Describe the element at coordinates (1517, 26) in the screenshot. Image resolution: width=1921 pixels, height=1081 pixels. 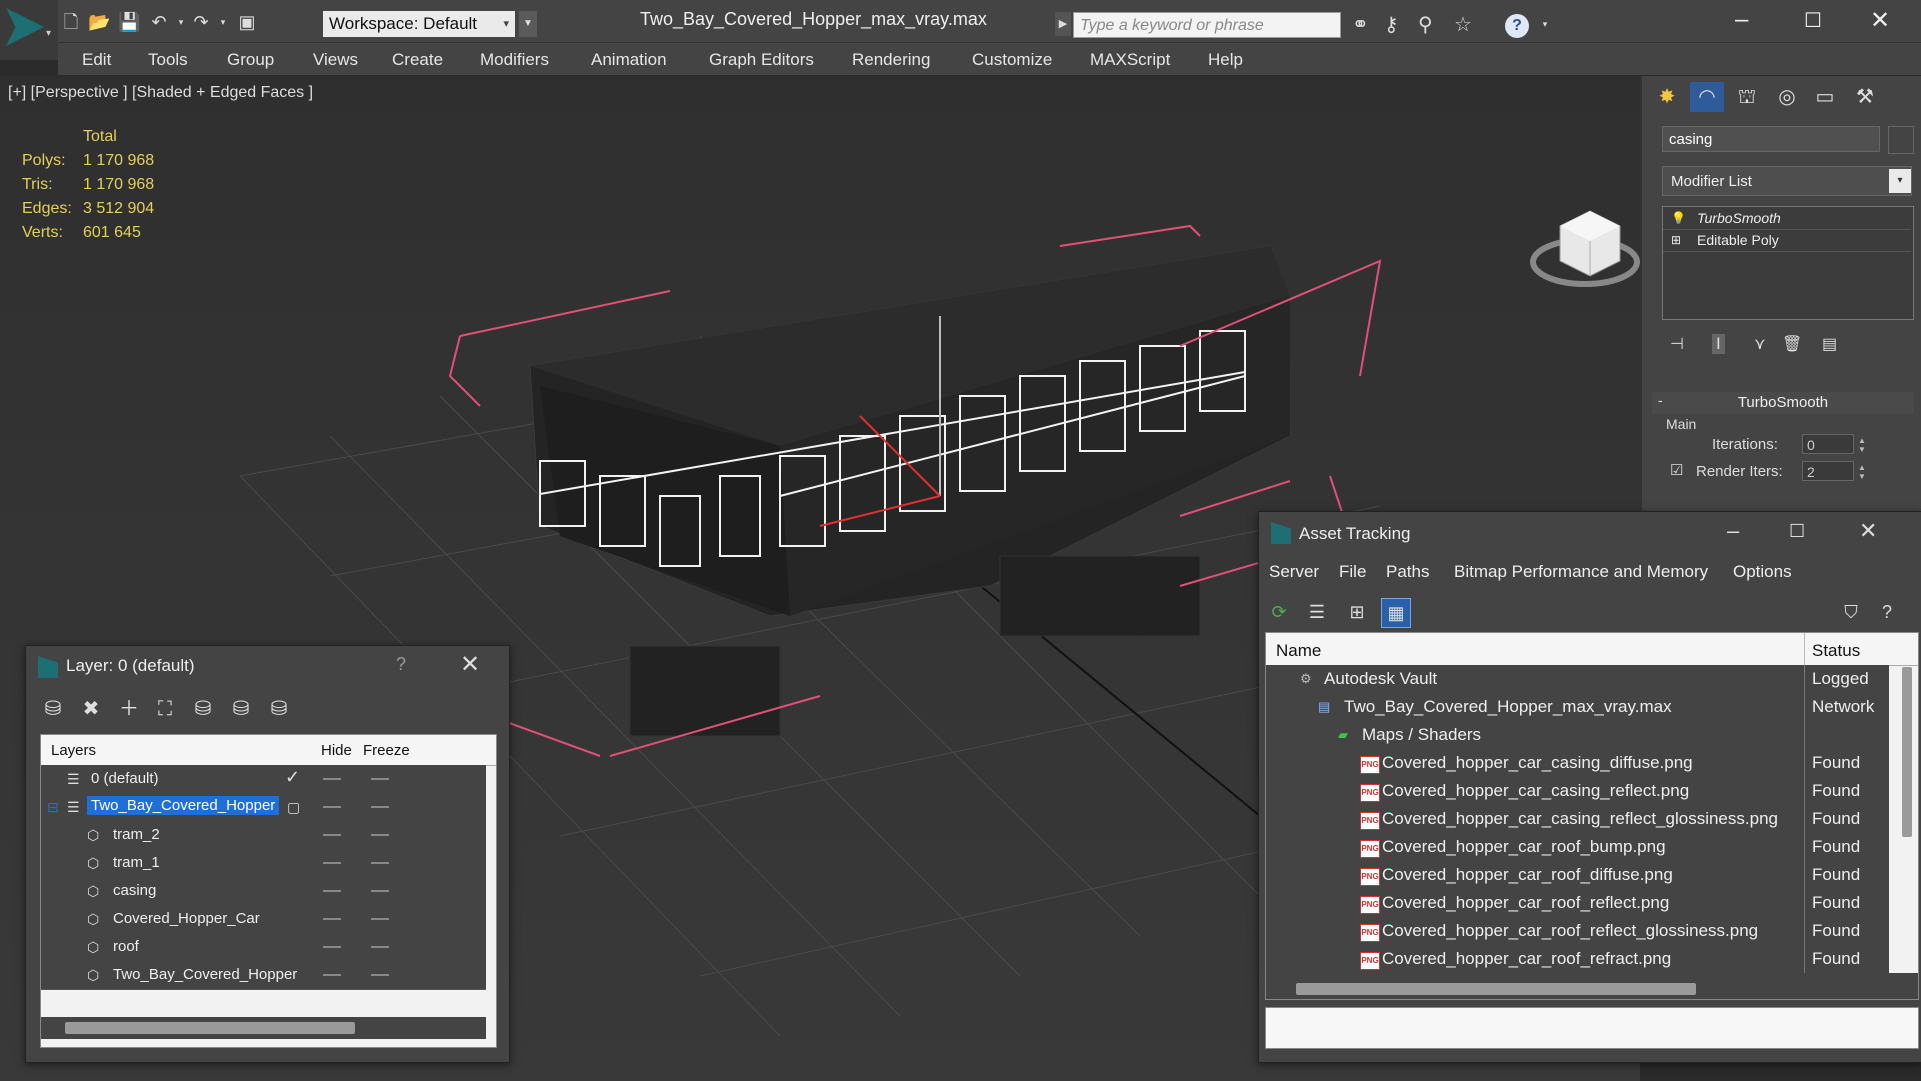
I see `help-button: ?` at that location.